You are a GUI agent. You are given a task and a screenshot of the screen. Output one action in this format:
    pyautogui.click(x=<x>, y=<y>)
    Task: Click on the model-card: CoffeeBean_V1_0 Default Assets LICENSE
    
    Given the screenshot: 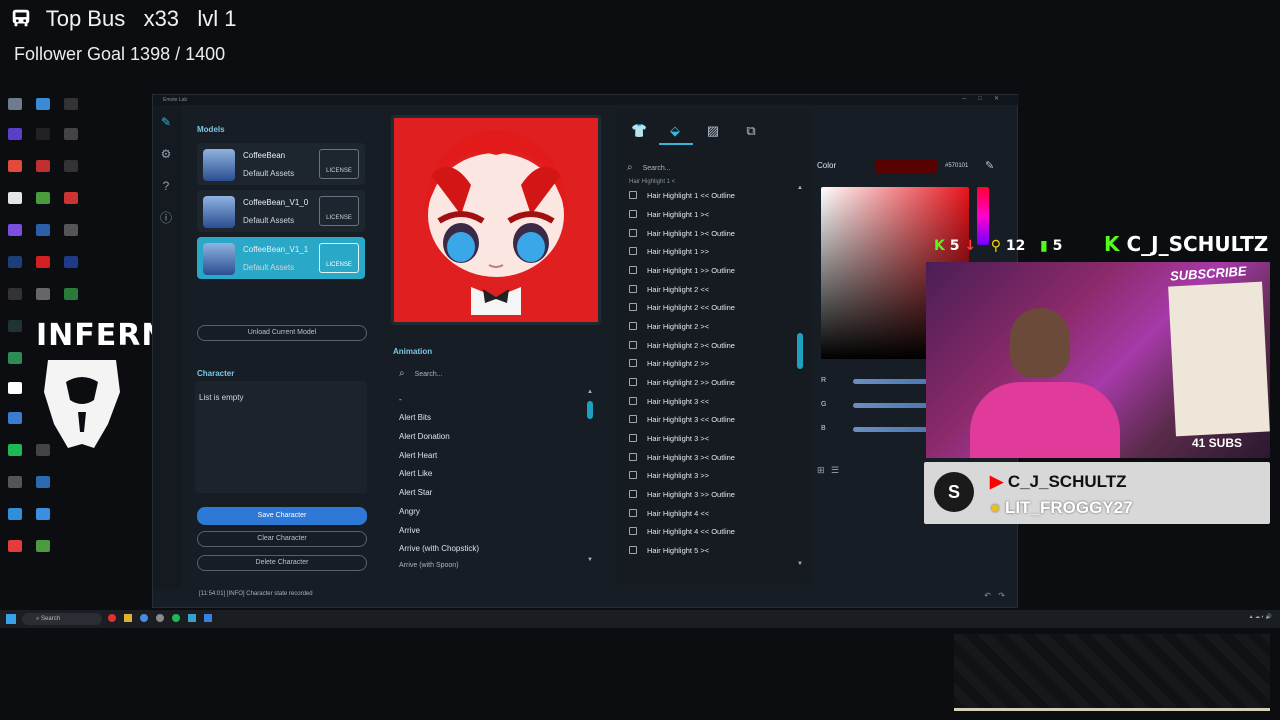 What is the action you would take?
    pyautogui.click(x=281, y=211)
    